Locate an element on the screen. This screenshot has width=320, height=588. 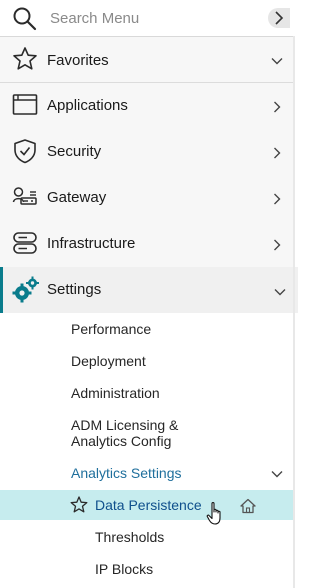
menu-item-performance: Performance is located at coordinates (111, 329).